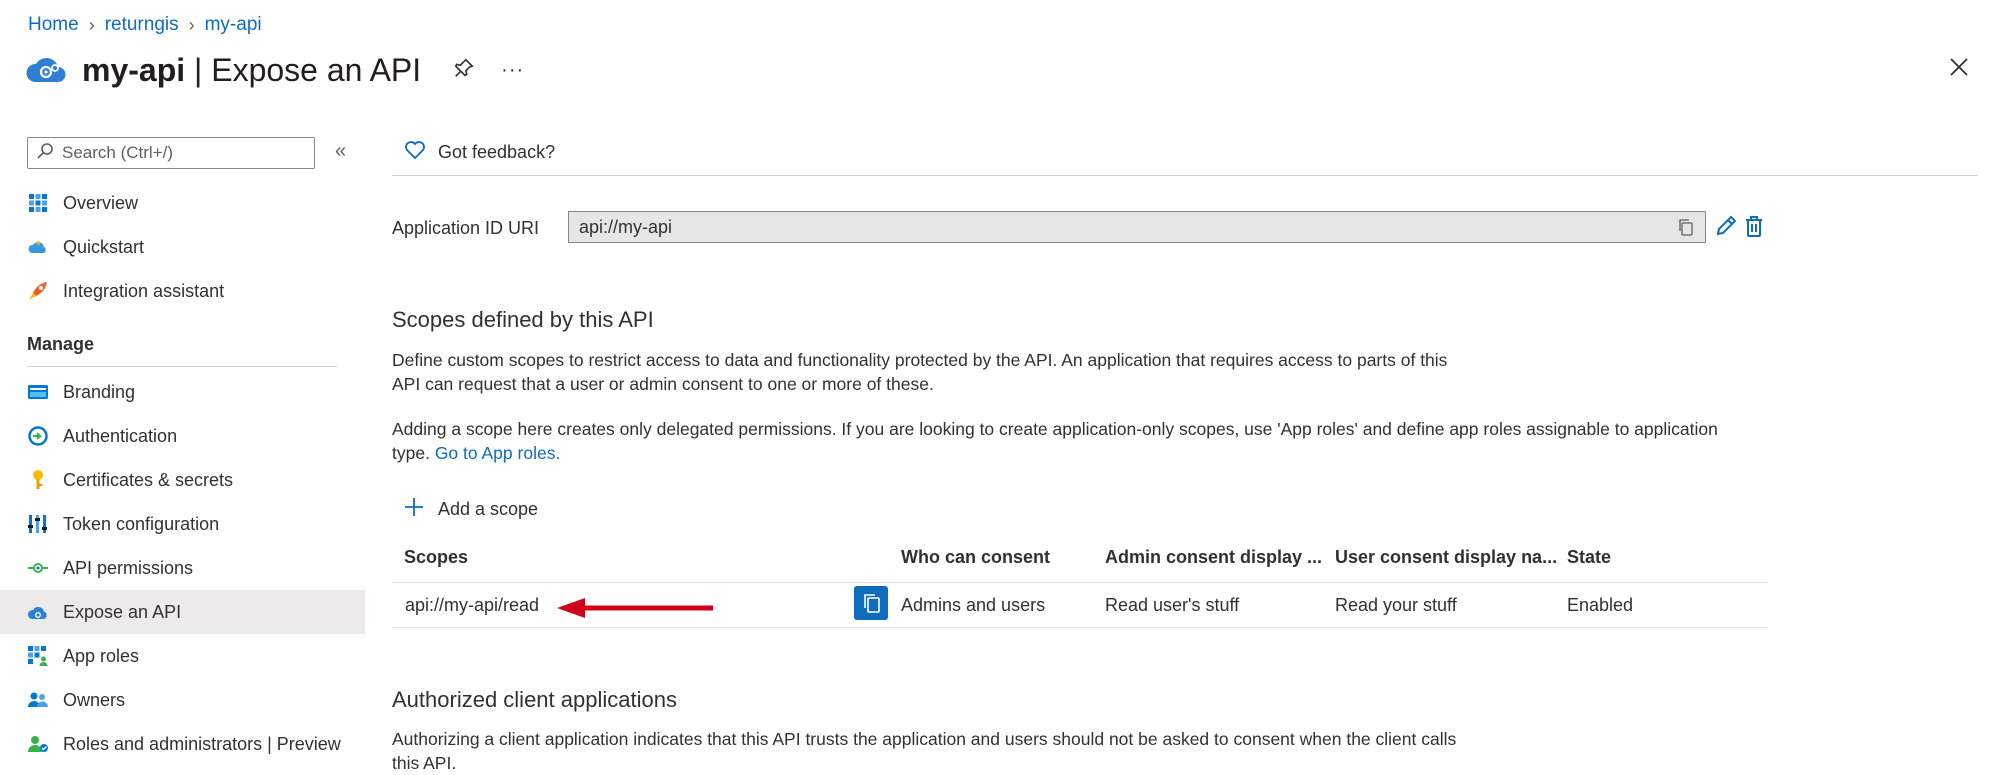 This screenshot has height=775, width=2000. Describe the element at coordinates (1600, 605) in the screenshot. I see `state-cell: Enabled` at that location.